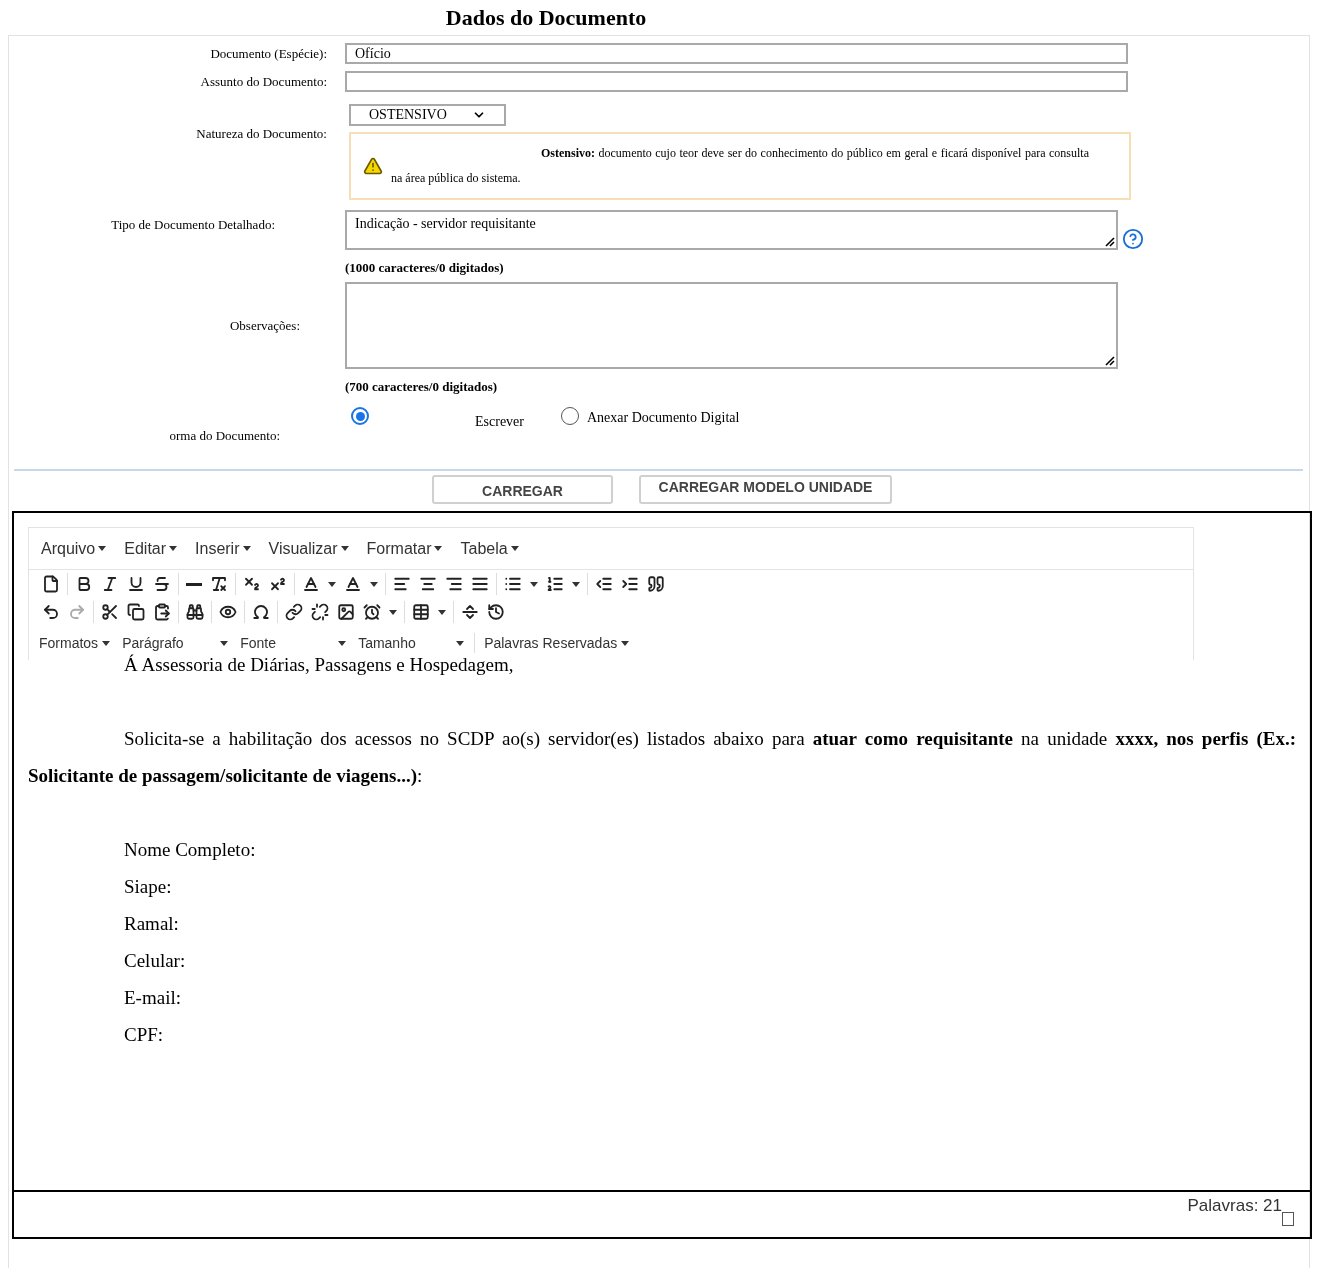 This screenshot has height=1268, width=1317. What do you see at coordinates (264, 325) in the screenshot?
I see `field-label: Observações:` at bounding box center [264, 325].